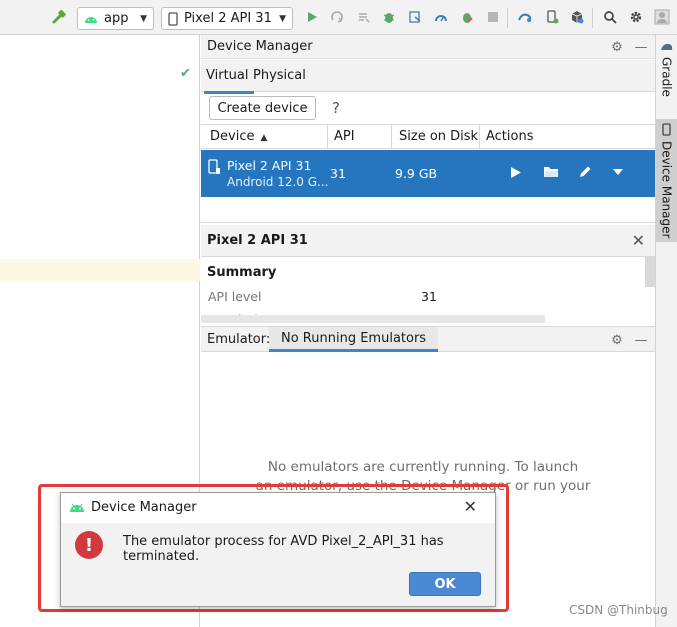 This screenshot has width=677, height=627. I want to click on profile-icon, so click(441, 17).